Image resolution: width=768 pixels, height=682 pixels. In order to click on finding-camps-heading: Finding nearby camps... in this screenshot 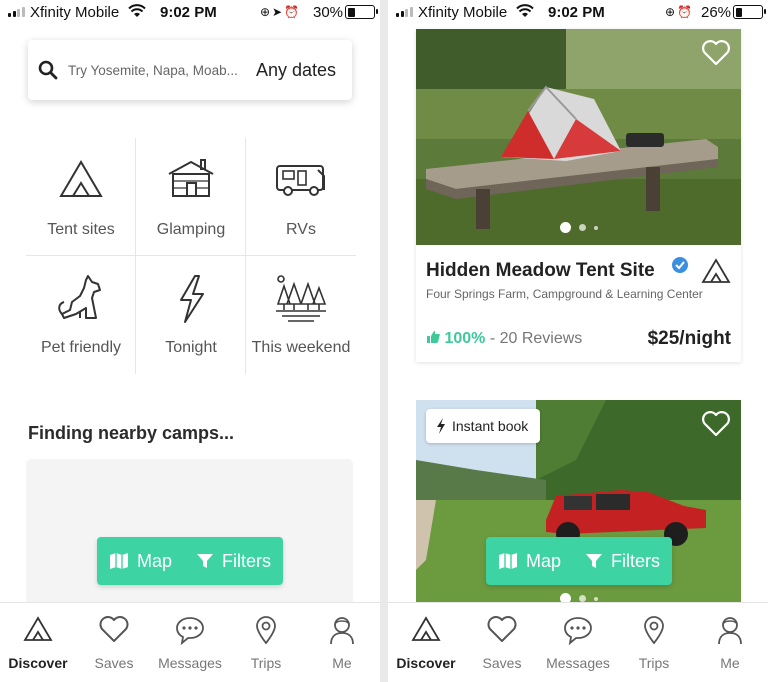, I will do `click(131, 433)`.